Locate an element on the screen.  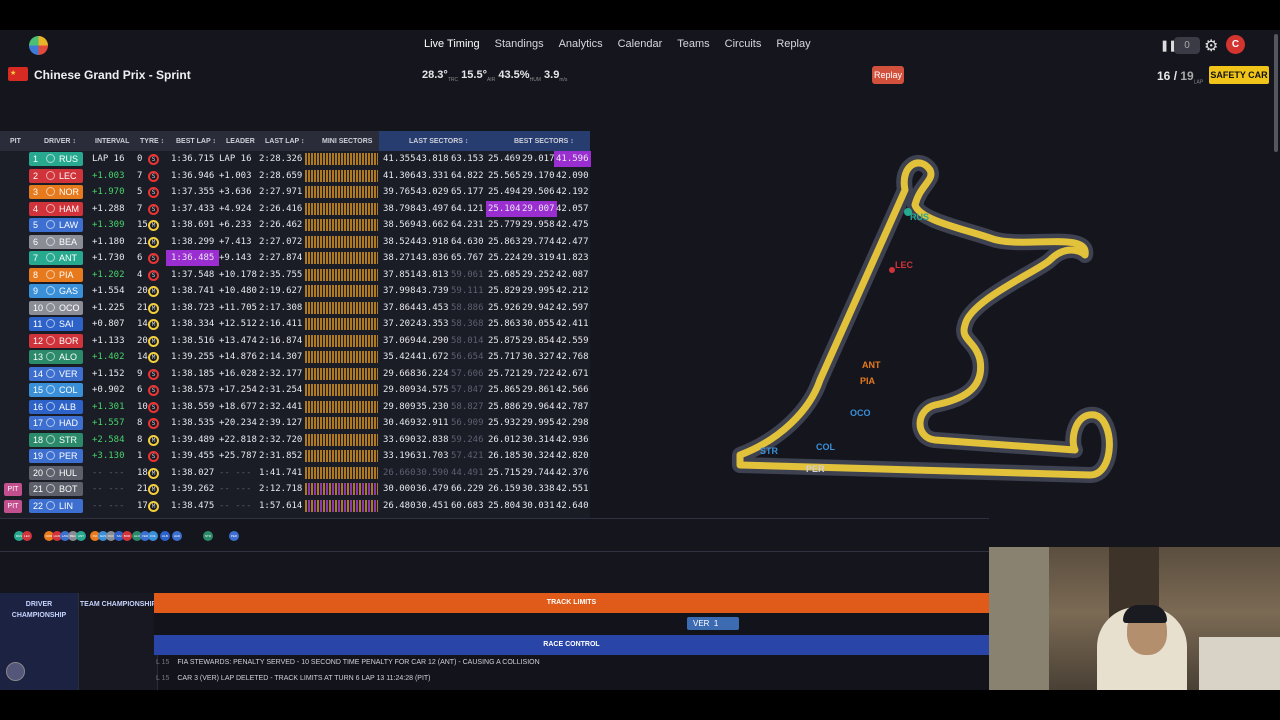
gap-dot-had: HAD is located at coordinates (177, 536).